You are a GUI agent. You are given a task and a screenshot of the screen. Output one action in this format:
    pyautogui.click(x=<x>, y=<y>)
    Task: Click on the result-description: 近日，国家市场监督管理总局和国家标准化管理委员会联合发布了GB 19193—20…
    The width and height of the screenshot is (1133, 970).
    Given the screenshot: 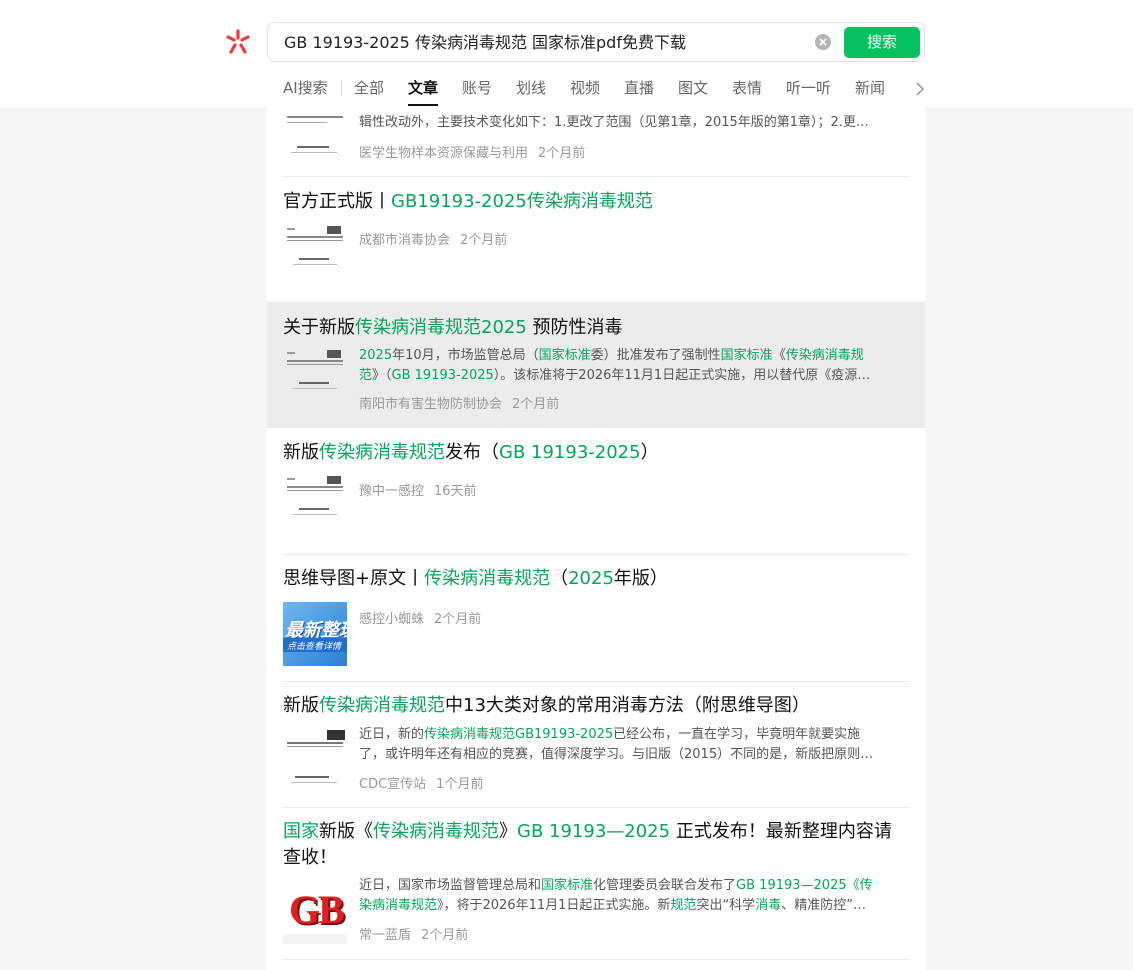 What is the action you would take?
    pyautogui.click(x=634, y=896)
    